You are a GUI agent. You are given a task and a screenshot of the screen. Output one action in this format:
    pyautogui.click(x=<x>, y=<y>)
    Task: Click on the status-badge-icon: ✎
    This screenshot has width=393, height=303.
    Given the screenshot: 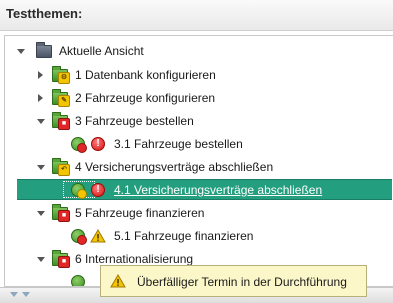 What is the action you would take?
    pyautogui.click(x=64, y=101)
    